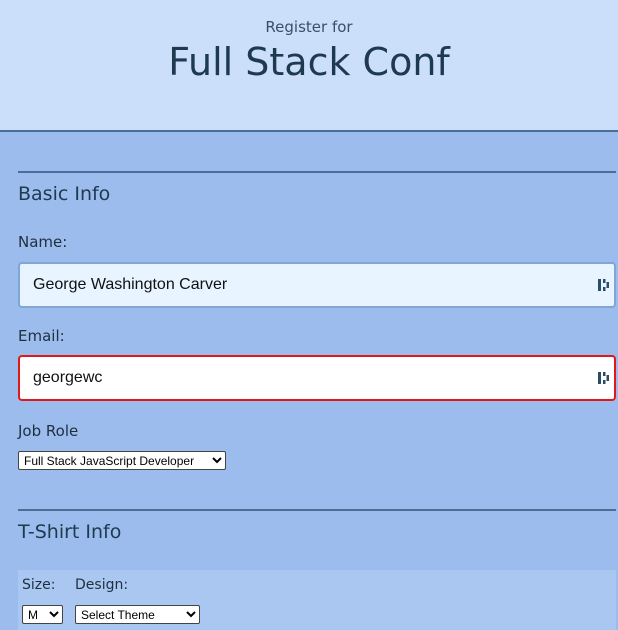  What do you see at coordinates (317, 600) in the screenshot?
I see `tshirt-panel: Size: Design: M Select Theme` at bounding box center [317, 600].